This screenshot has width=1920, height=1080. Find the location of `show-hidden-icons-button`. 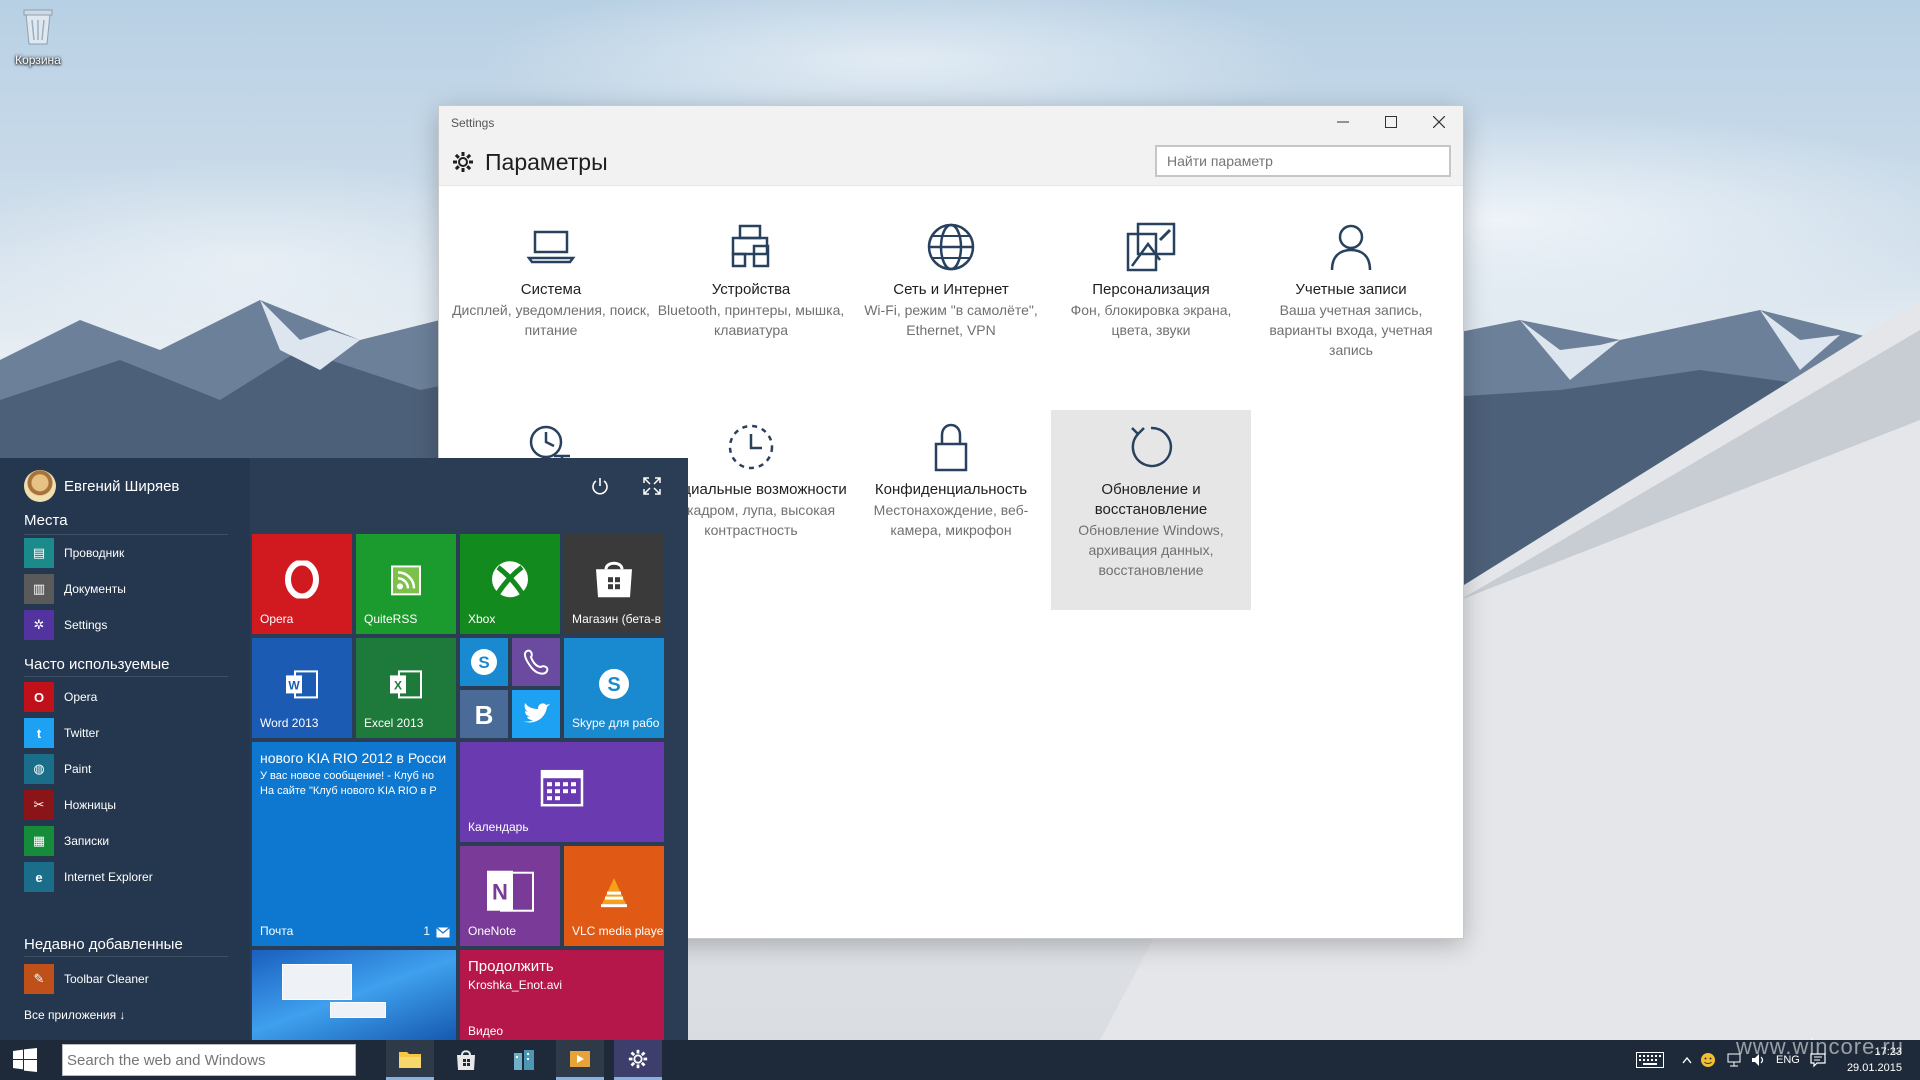

show-hidden-icons-button is located at coordinates (1687, 1060).